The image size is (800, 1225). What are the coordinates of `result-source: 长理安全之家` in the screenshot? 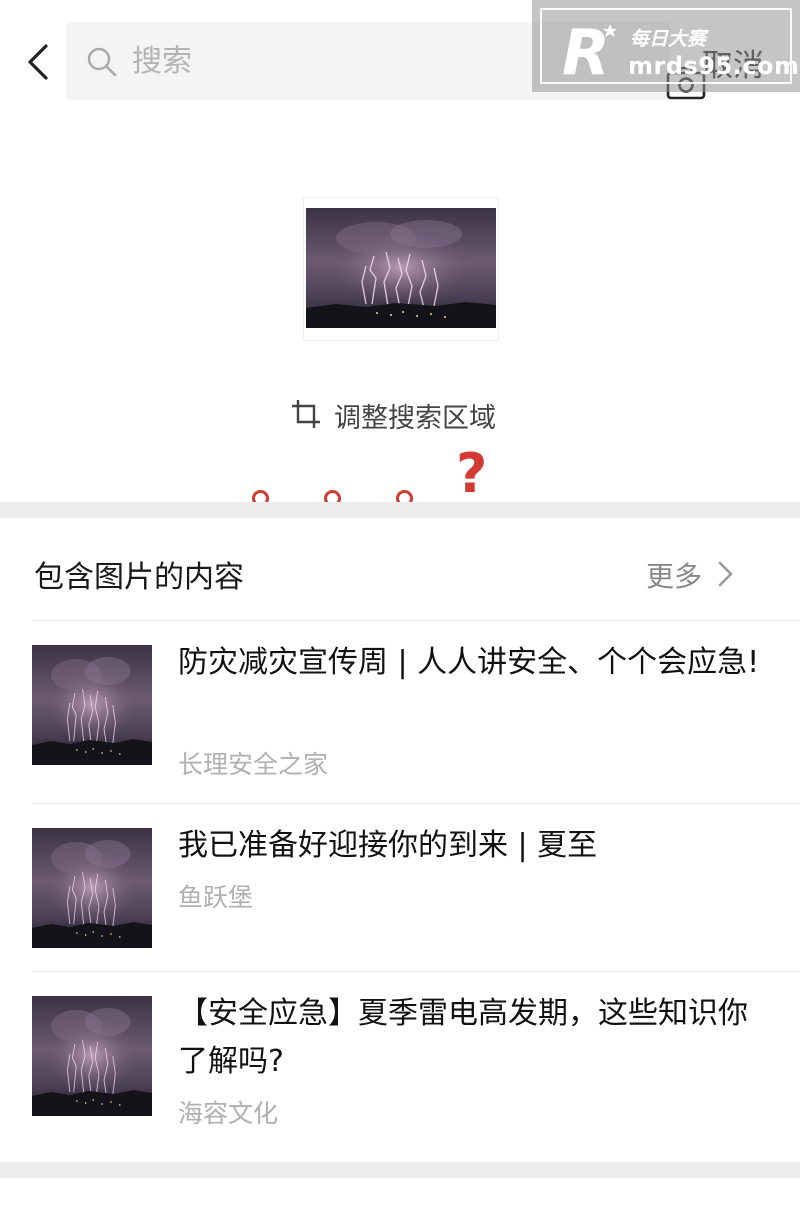 It's located at (253, 764).